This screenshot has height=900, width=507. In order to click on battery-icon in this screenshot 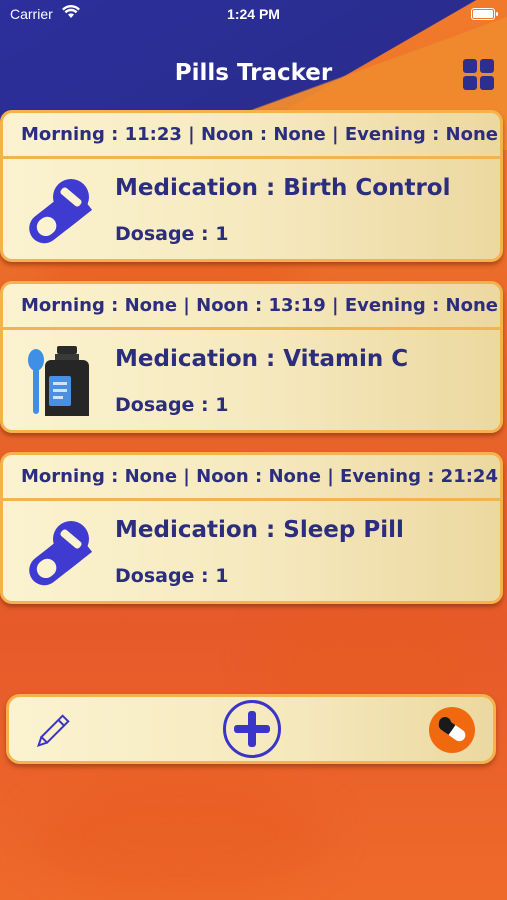, I will do `click(484, 14)`.